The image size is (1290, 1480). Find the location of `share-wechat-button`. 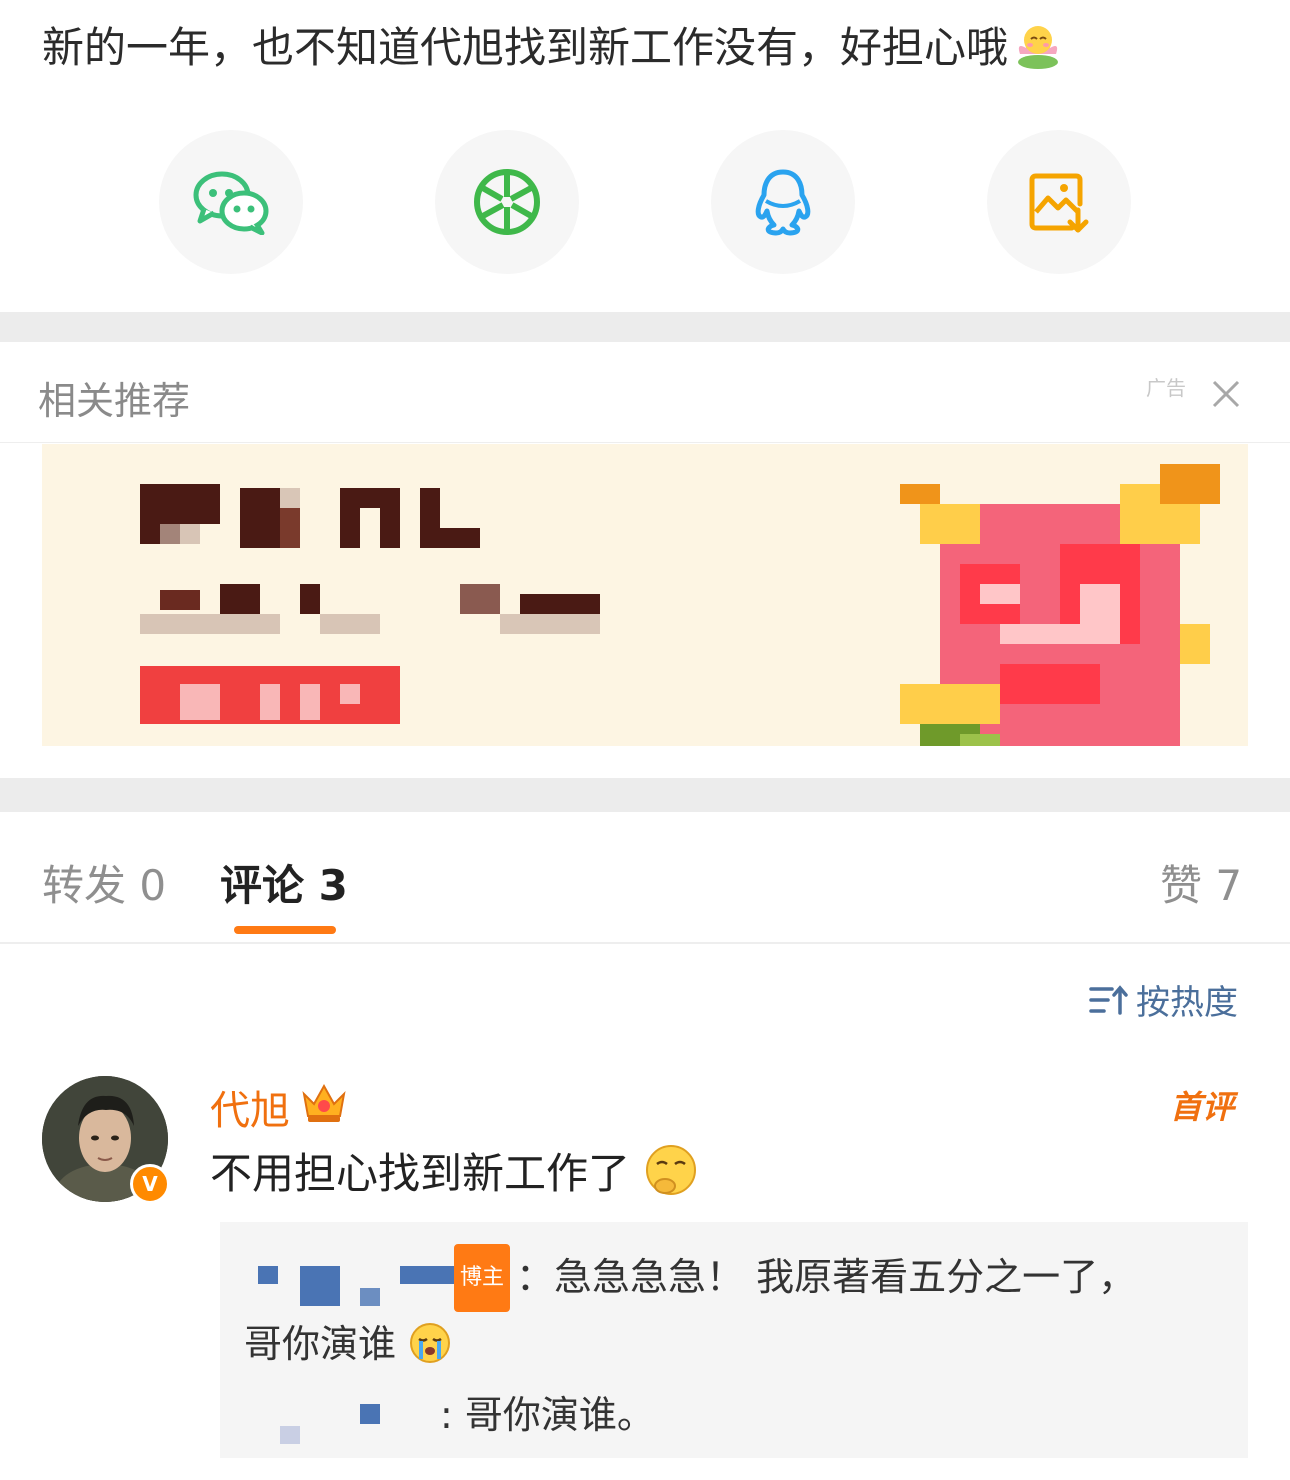

share-wechat-button is located at coordinates (231, 202).